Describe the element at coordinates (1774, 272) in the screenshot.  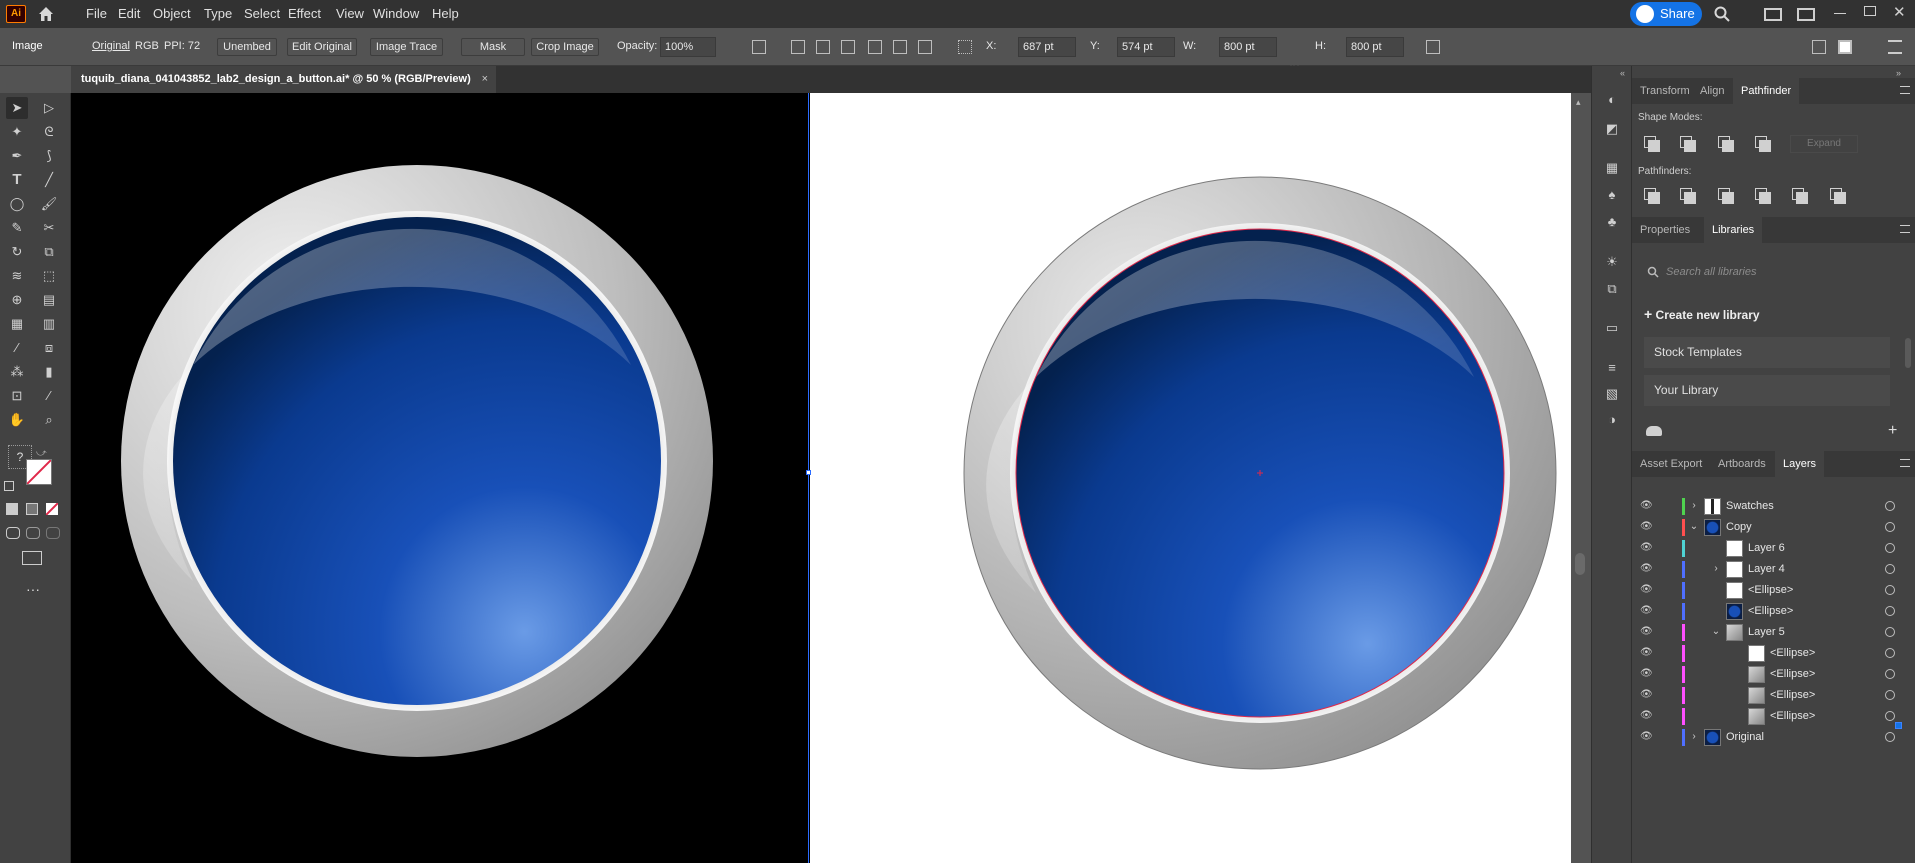
I see `library-search-input: Search all libraries` at that location.